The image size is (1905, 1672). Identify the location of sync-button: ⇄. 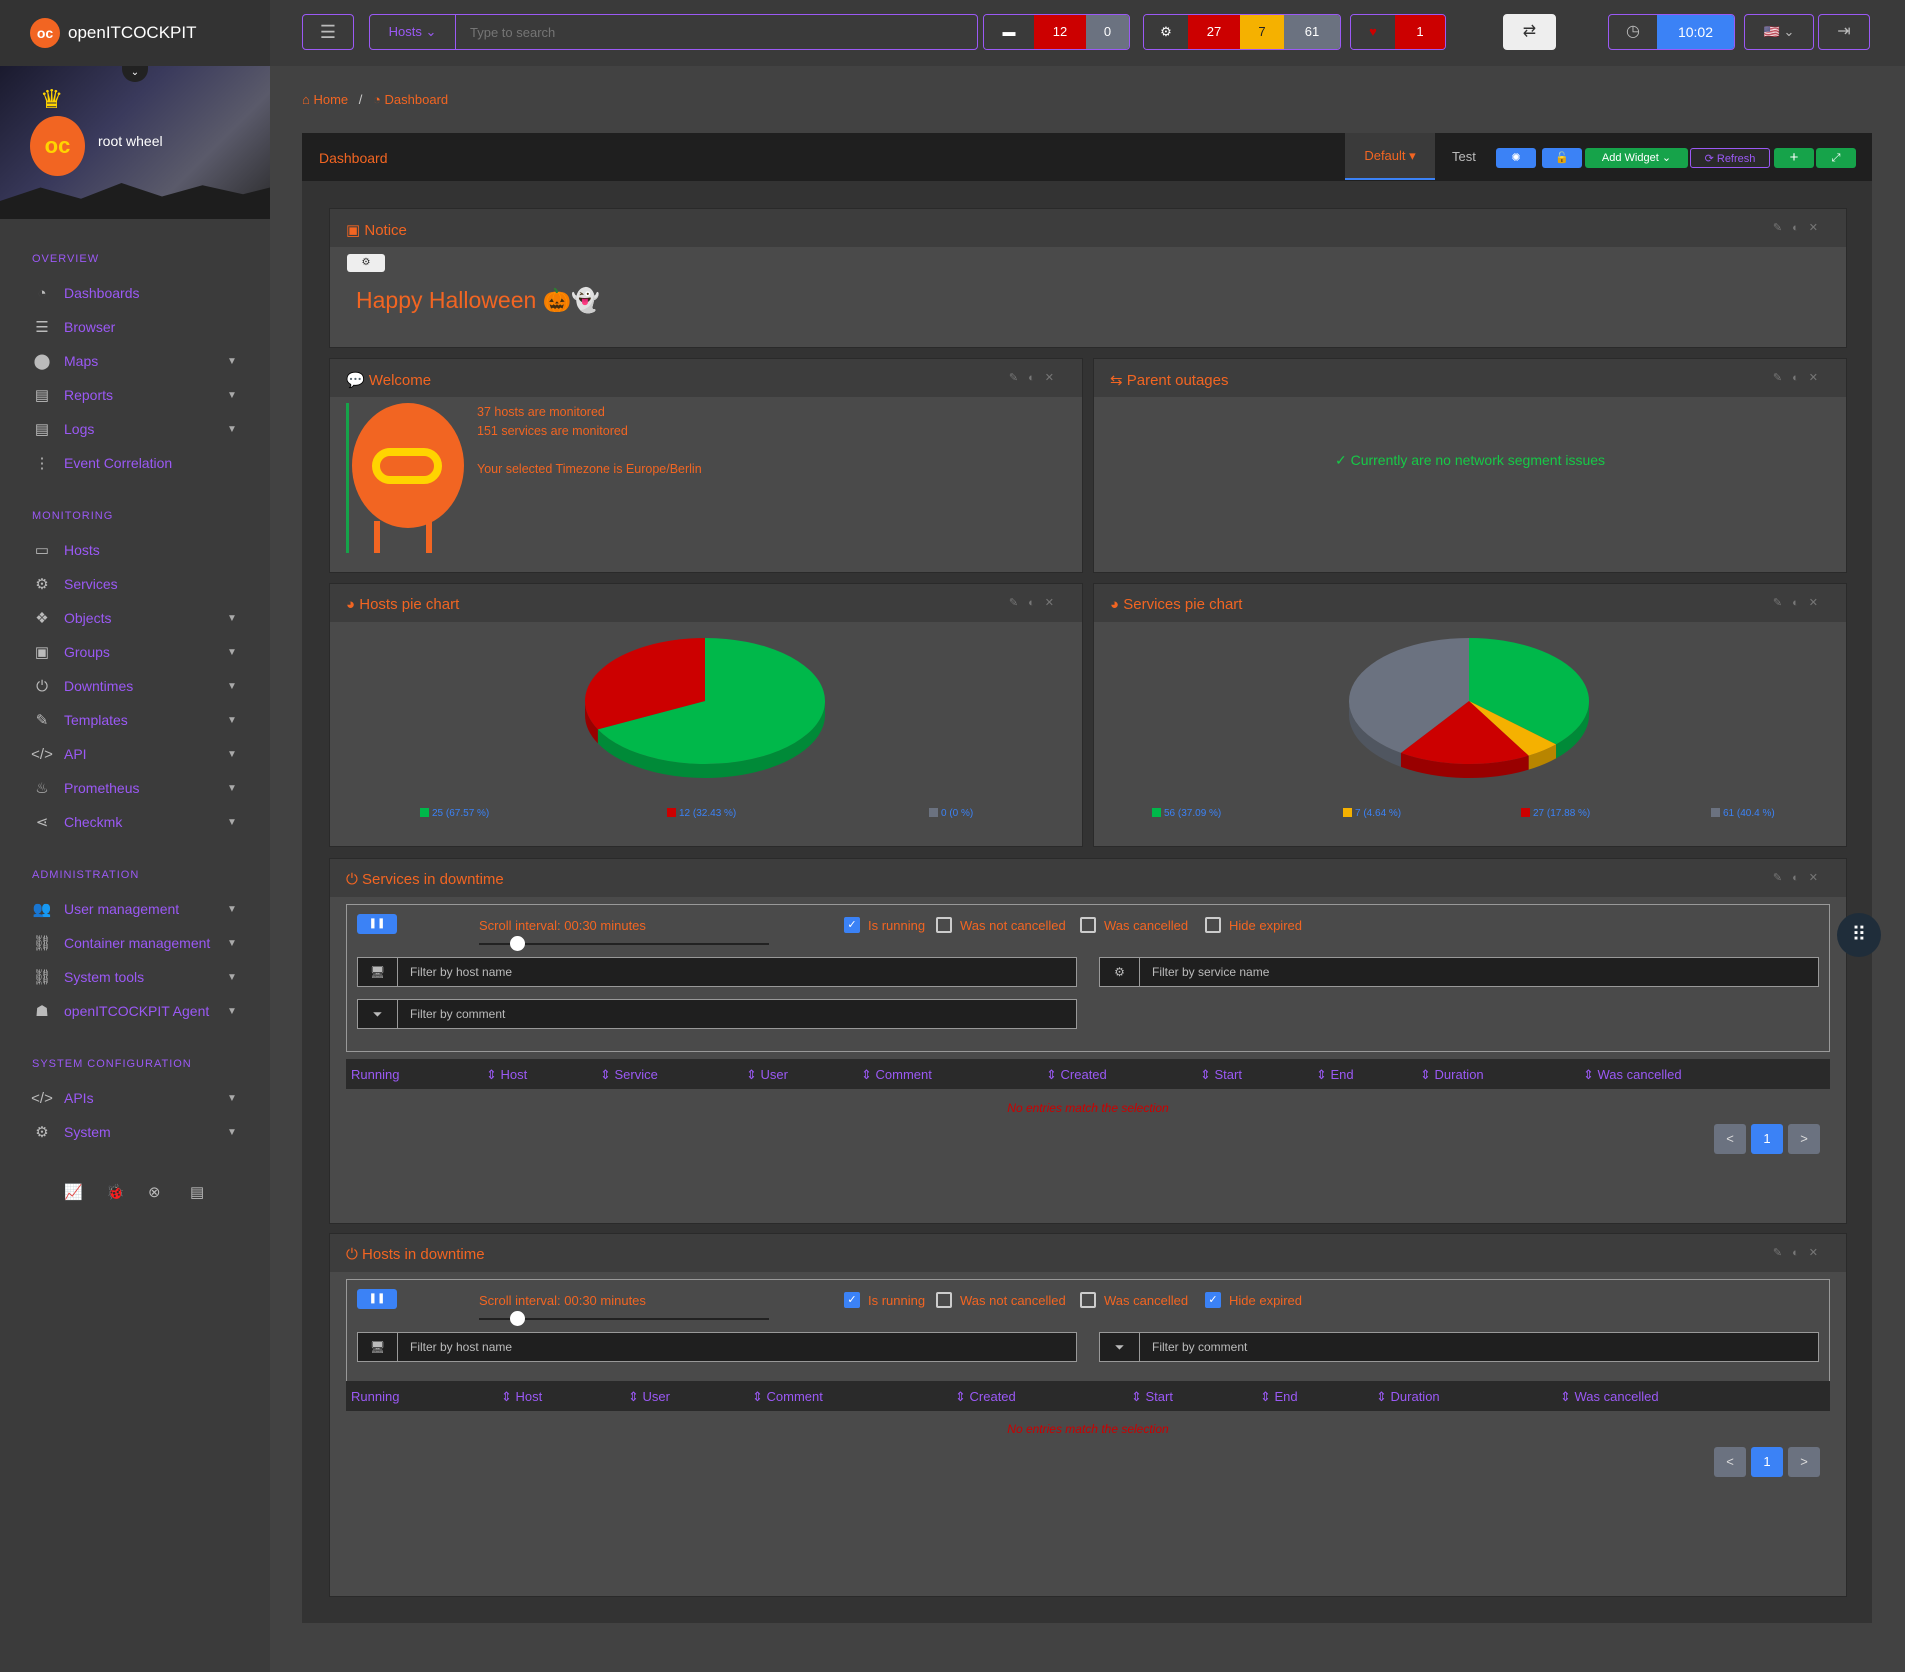
(1529, 32).